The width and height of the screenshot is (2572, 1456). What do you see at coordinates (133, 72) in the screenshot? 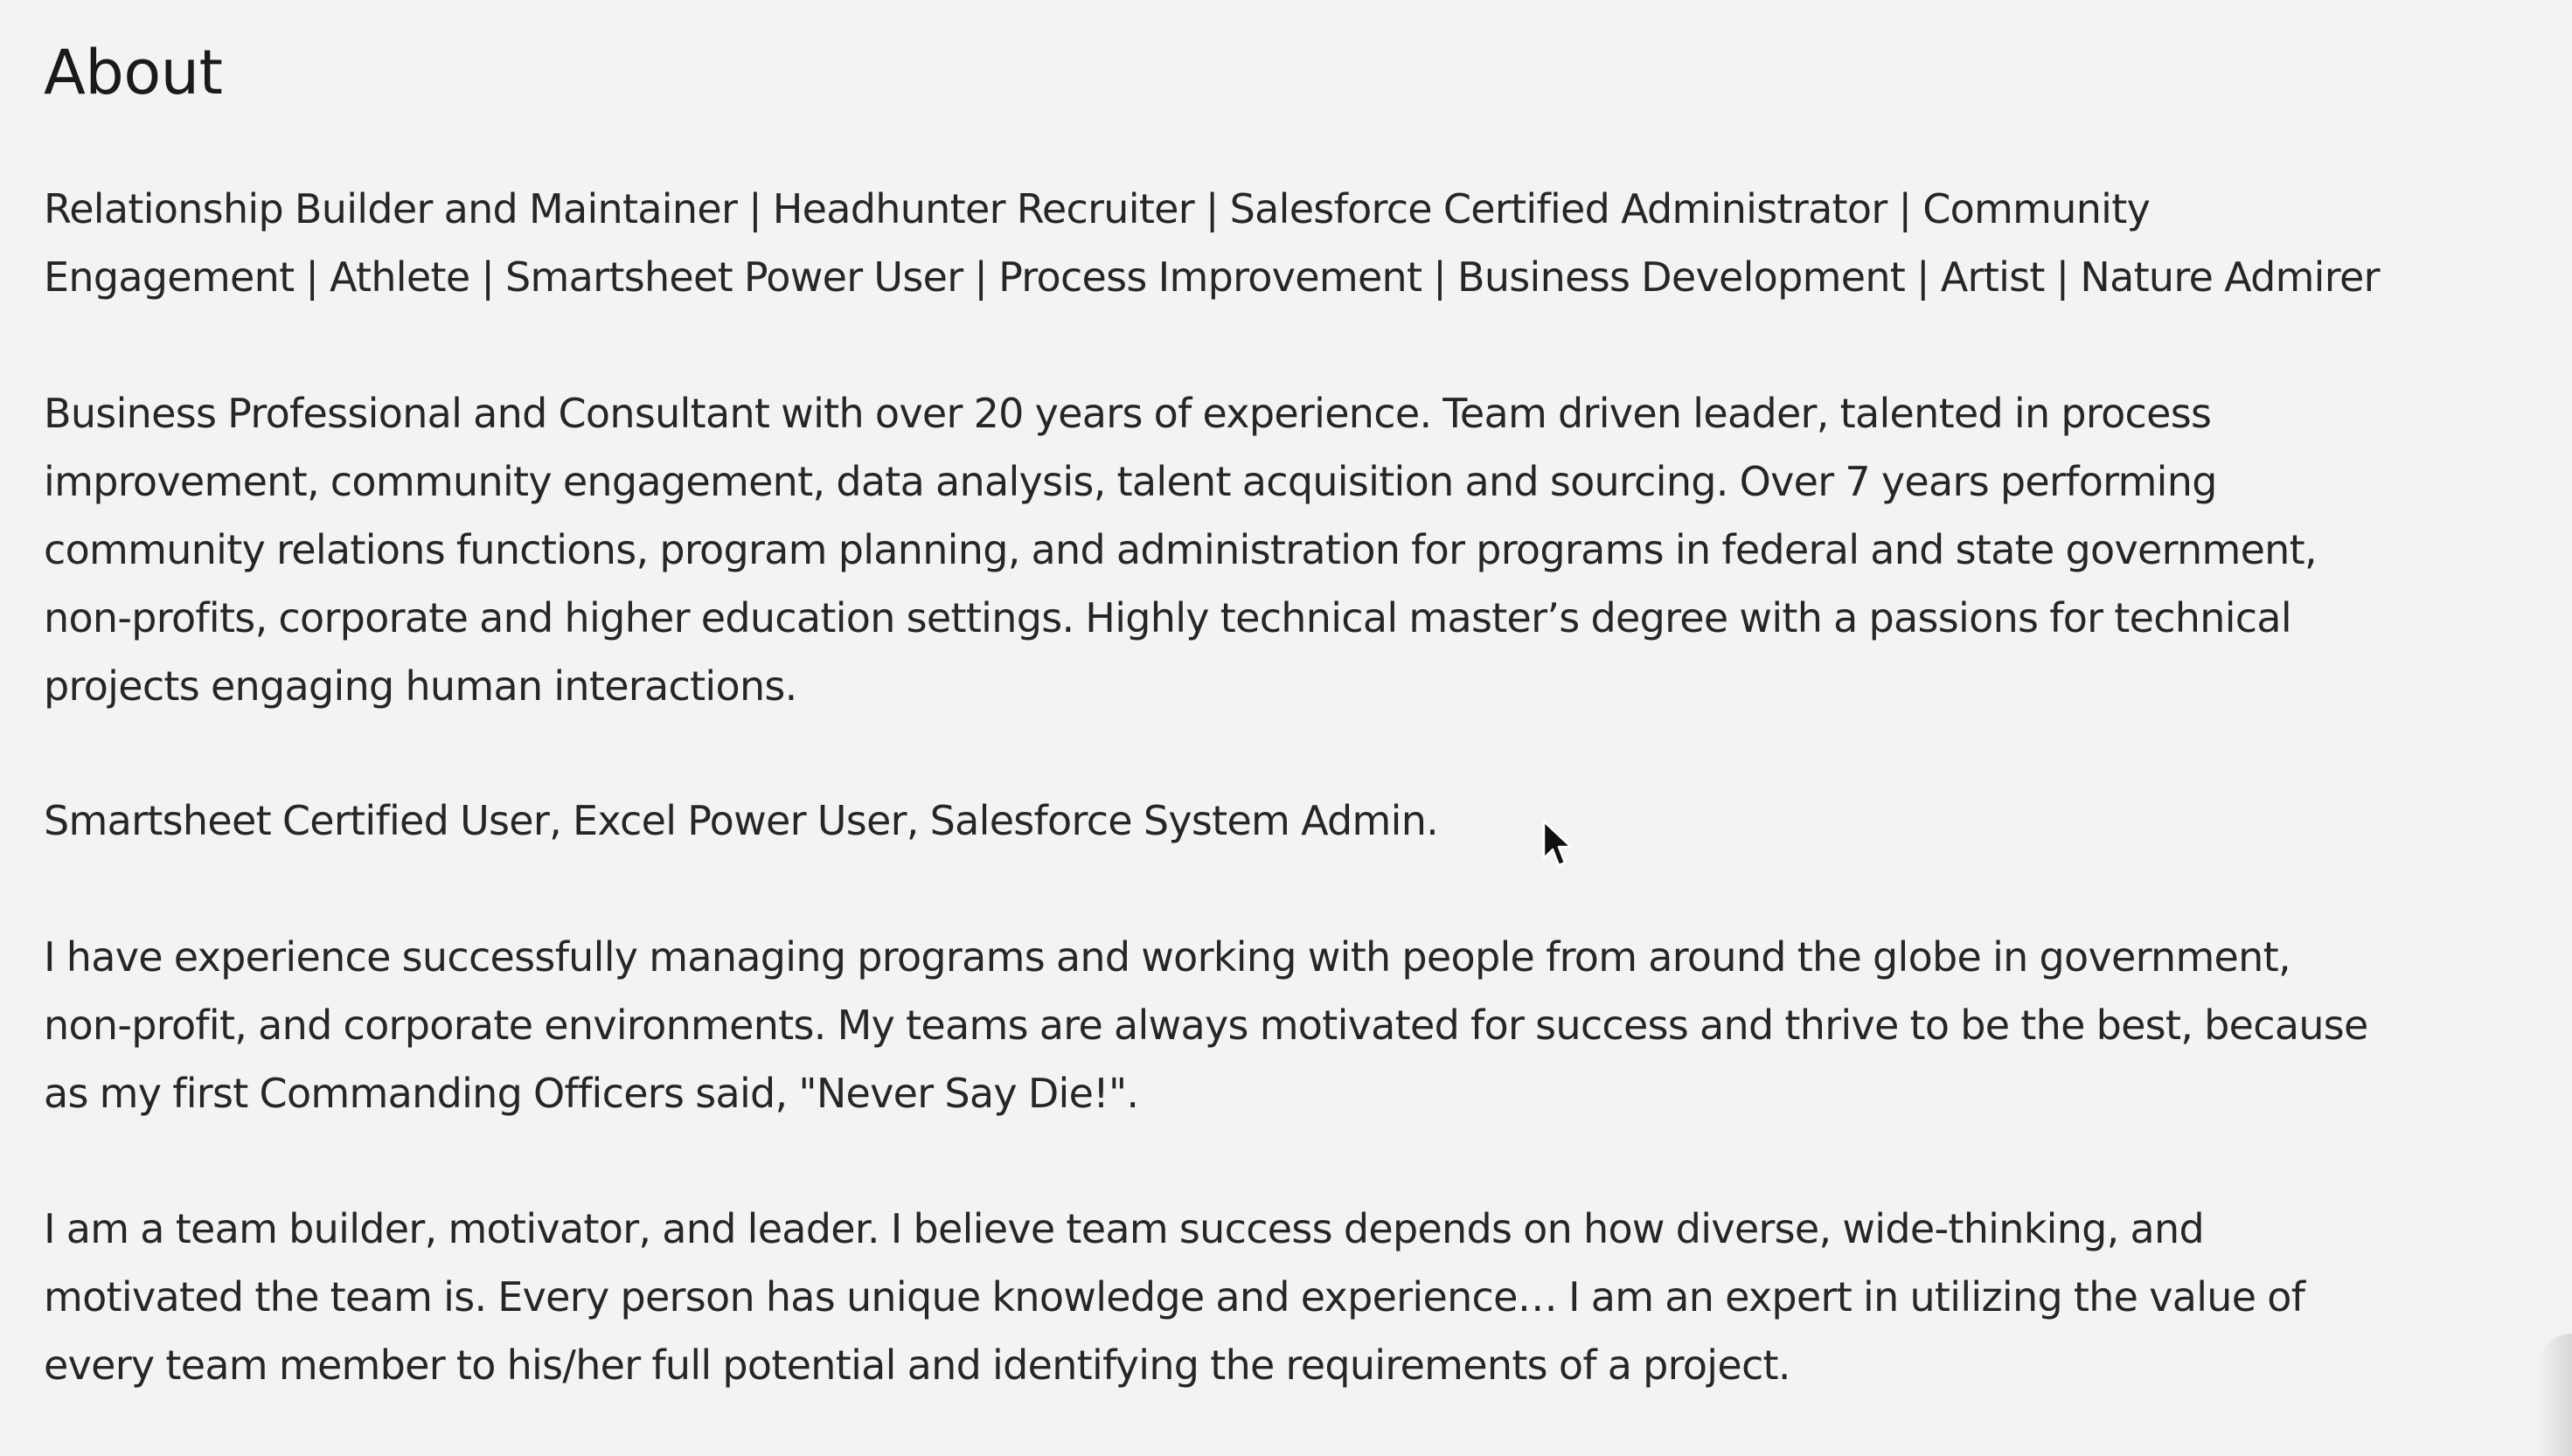
I see `section-title: About` at bounding box center [133, 72].